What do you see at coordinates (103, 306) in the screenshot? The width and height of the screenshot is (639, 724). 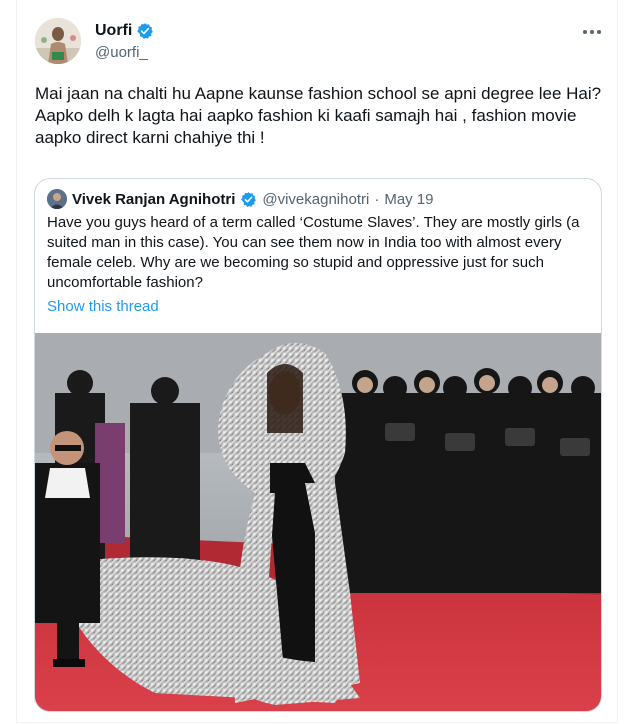 I see `show-thread-link: Show this thread` at bounding box center [103, 306].